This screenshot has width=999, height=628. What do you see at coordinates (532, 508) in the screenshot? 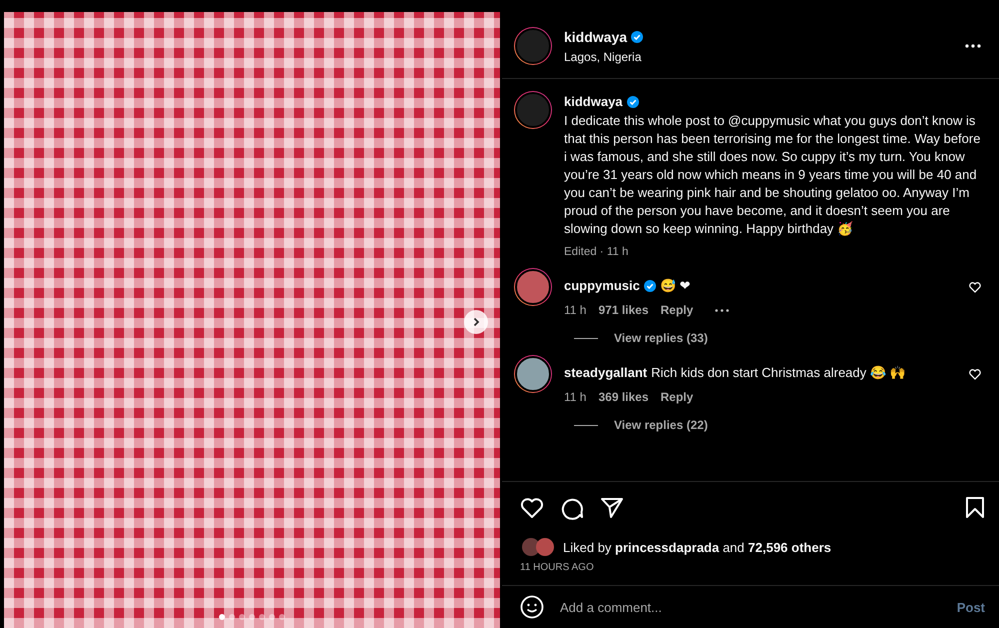
I see `like-icon` at bounding box center [532, 508].